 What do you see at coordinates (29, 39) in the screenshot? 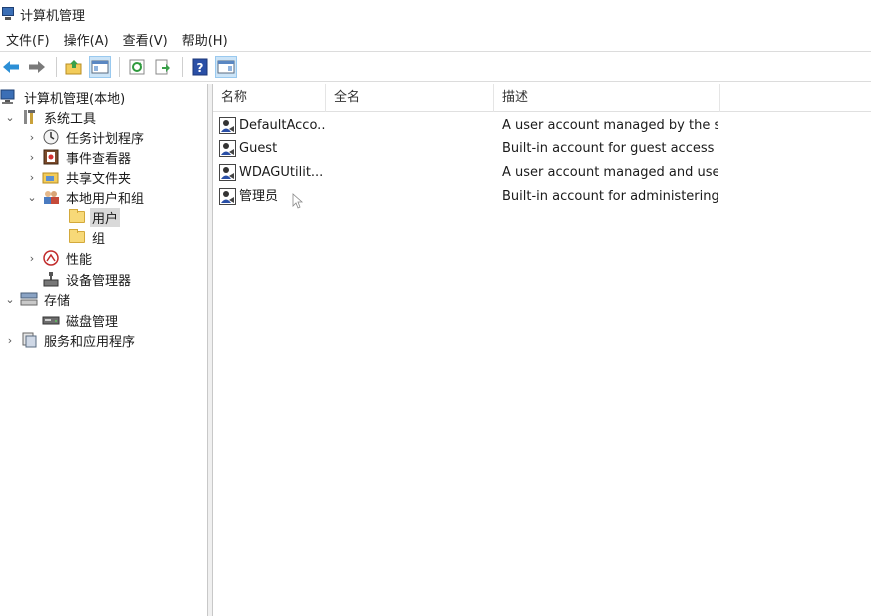
I see `menu-file: 文件(F)` at bounding box center [29, 39].